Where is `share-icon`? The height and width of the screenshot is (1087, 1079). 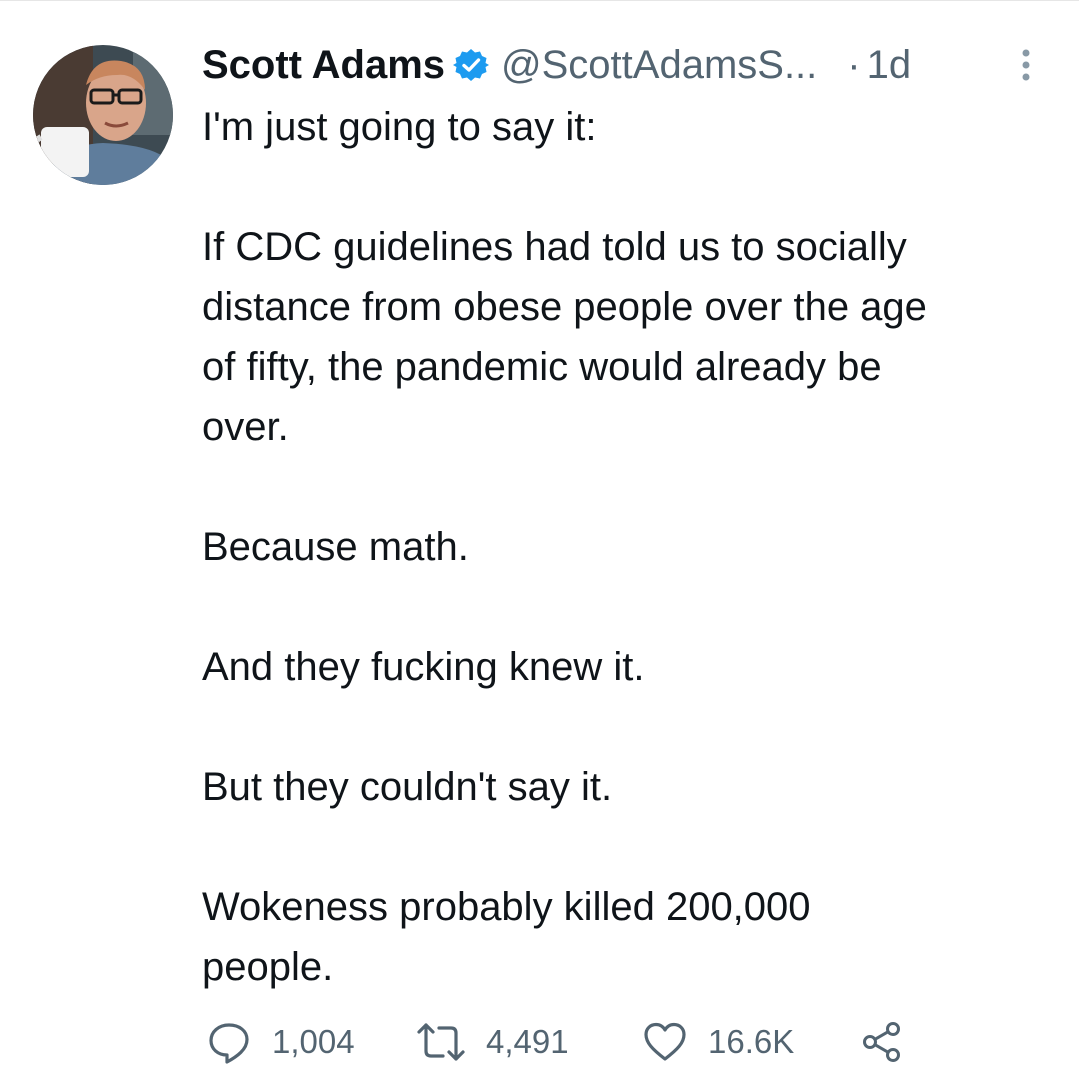 share-icon is located at coordinates (882, 1042).